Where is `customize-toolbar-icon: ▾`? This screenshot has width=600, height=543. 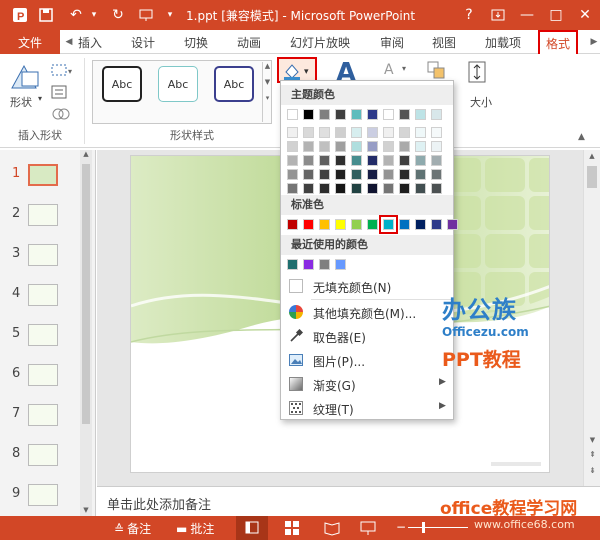 customize-toolbar-icon: ▾ is located at coordinates (170, 15).